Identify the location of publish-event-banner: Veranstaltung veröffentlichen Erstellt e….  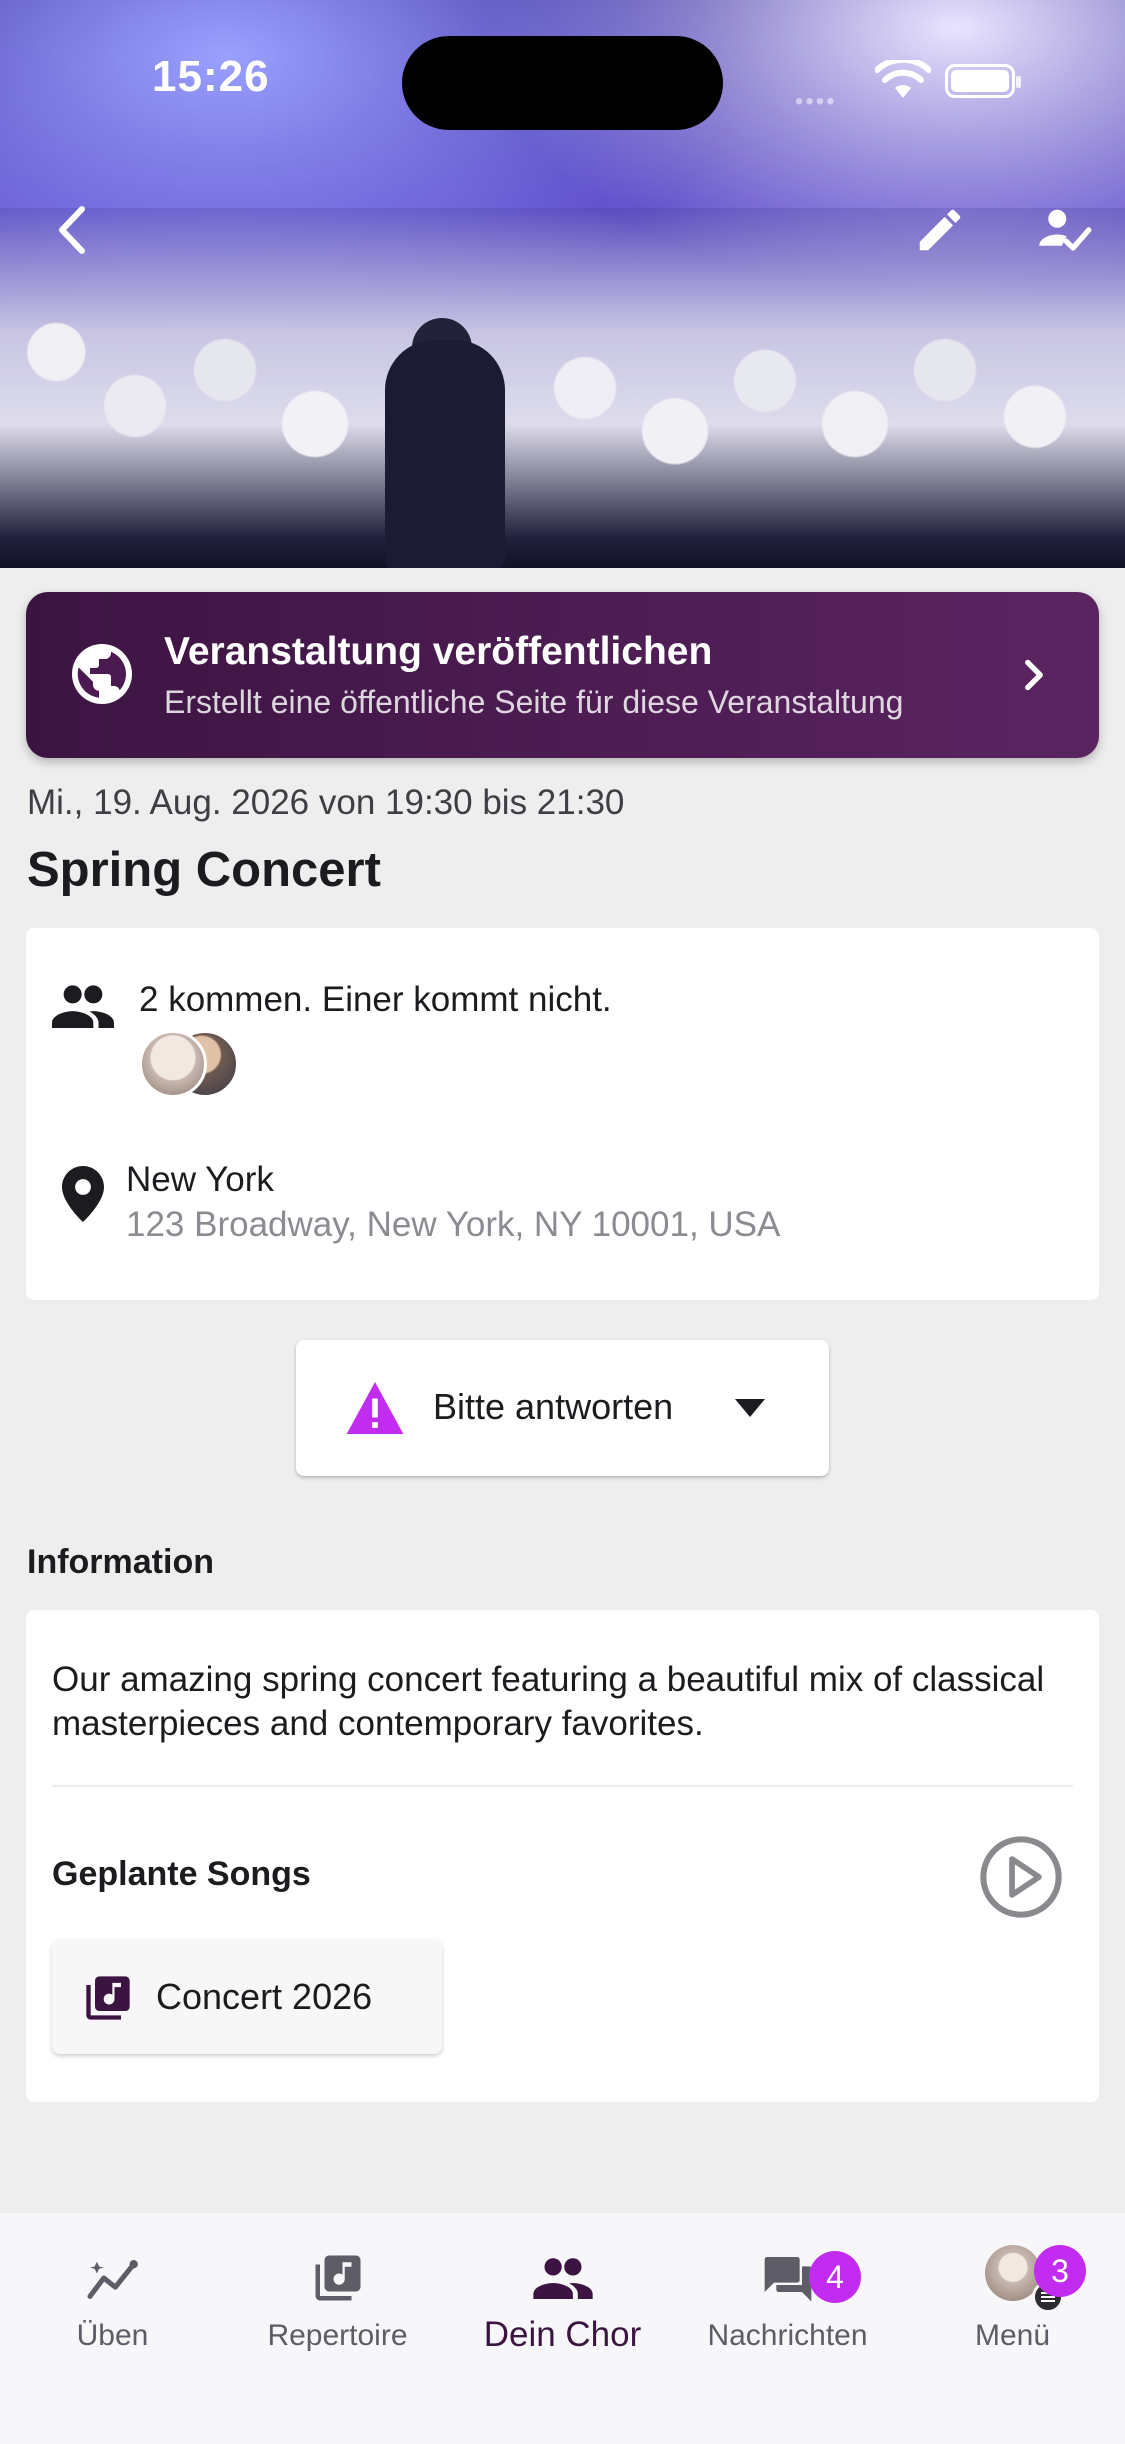
(562, 675).